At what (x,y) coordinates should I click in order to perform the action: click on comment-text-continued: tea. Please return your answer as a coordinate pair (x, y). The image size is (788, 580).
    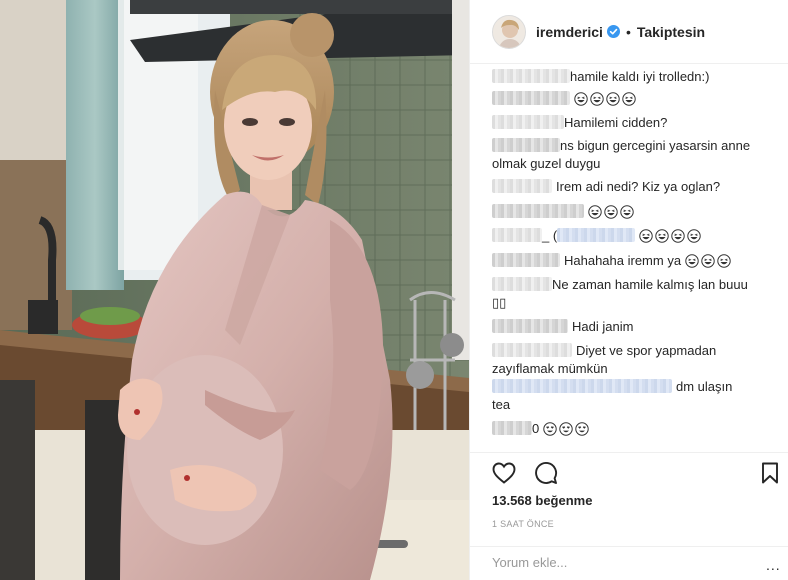
    Looking at the image, I should click on (501, 404).